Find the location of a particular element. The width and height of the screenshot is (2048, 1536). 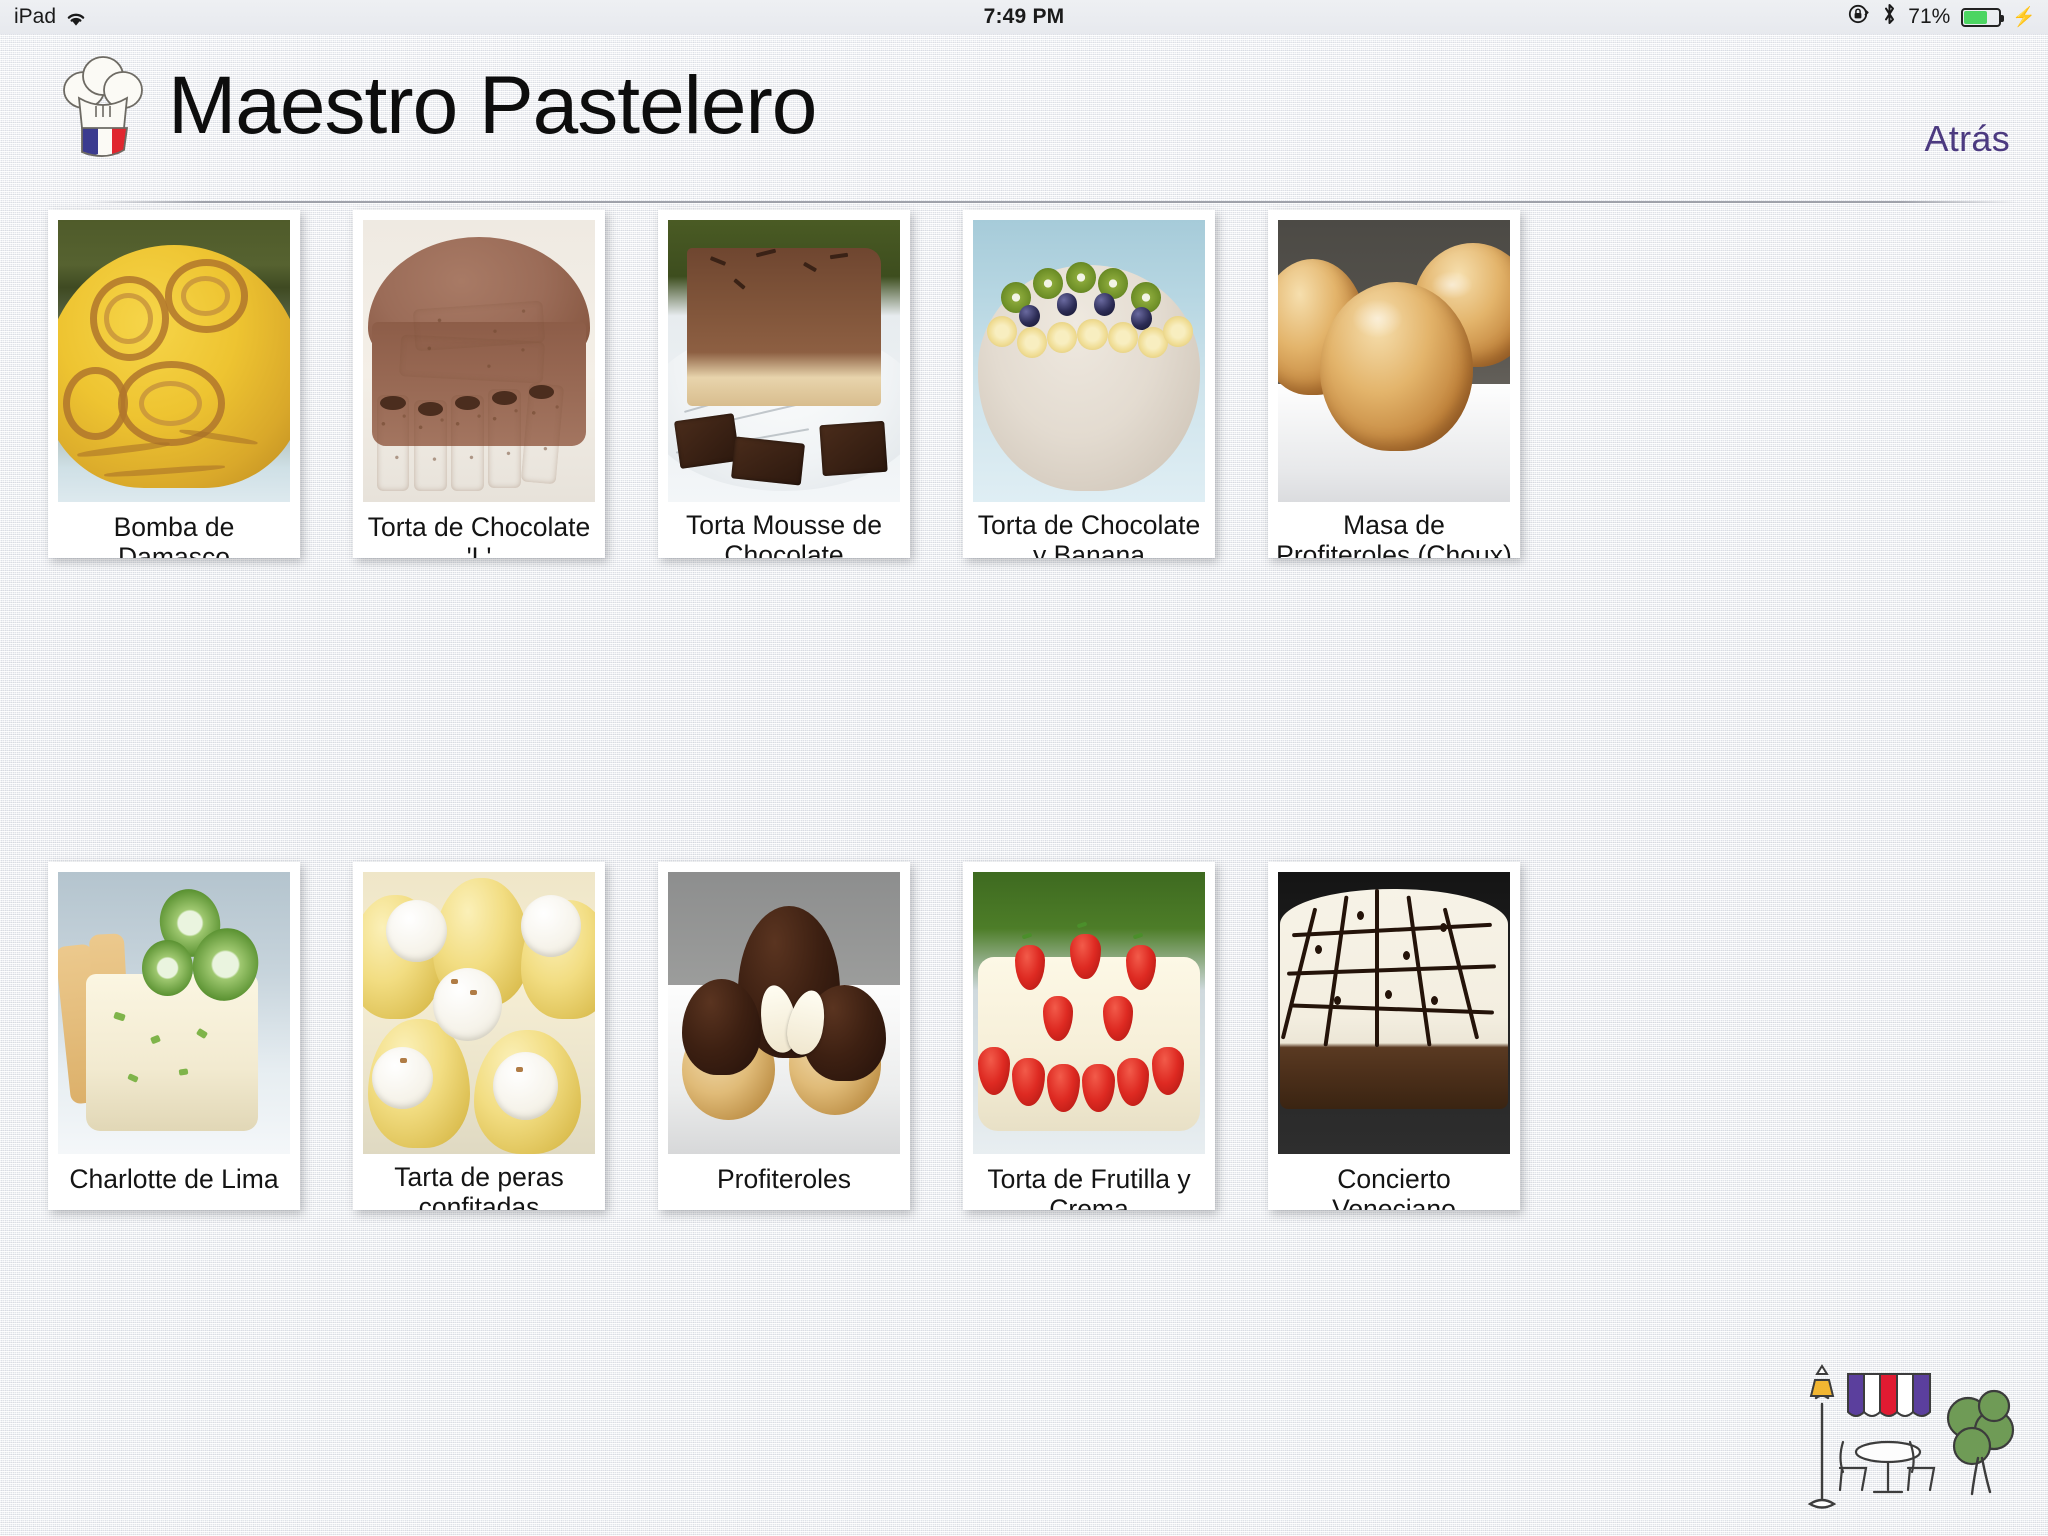

recipe-title: Bomba de Damasco is located at coordinates (174, 535).